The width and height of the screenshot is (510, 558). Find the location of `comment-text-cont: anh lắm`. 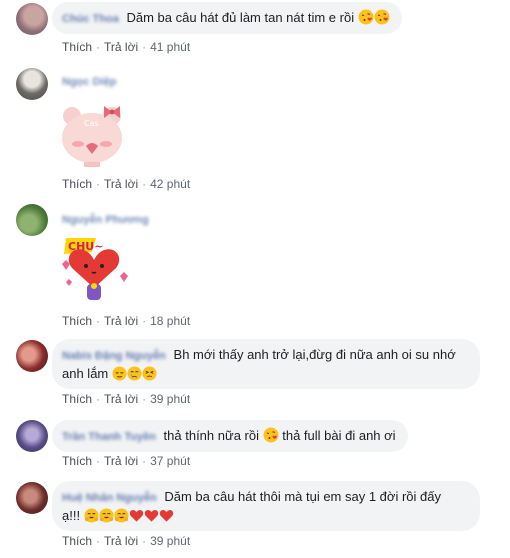

comment-text-cont: anh lắm is located at coordinates (85, 373).